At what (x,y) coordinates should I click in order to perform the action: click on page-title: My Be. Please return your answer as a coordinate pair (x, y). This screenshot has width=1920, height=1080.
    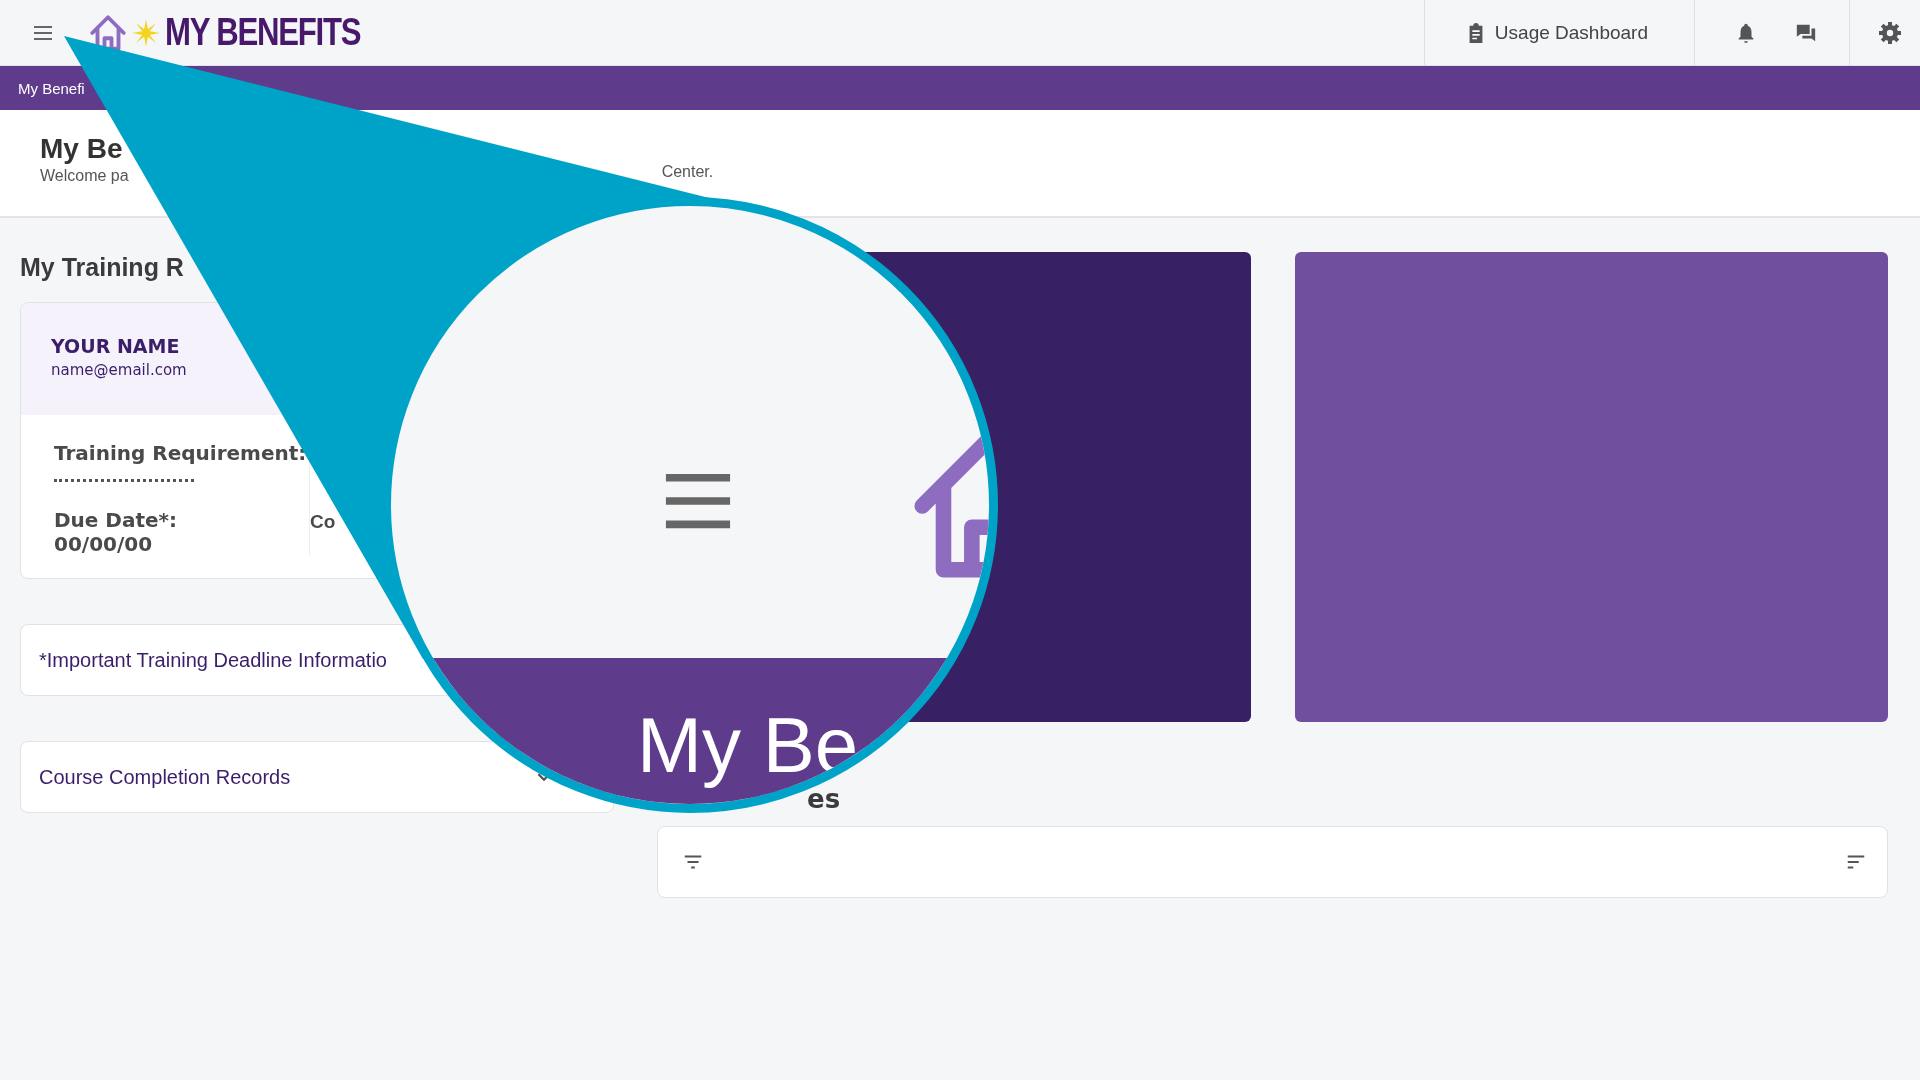
    Looking at the image, I should click on (82, 149).